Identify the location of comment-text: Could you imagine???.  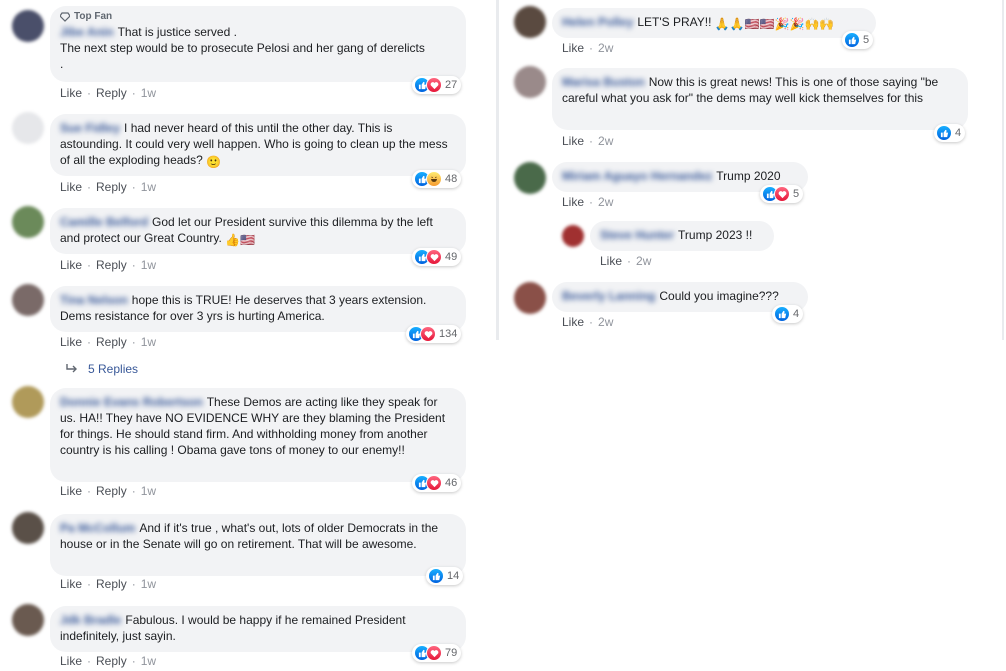
(719, 296).